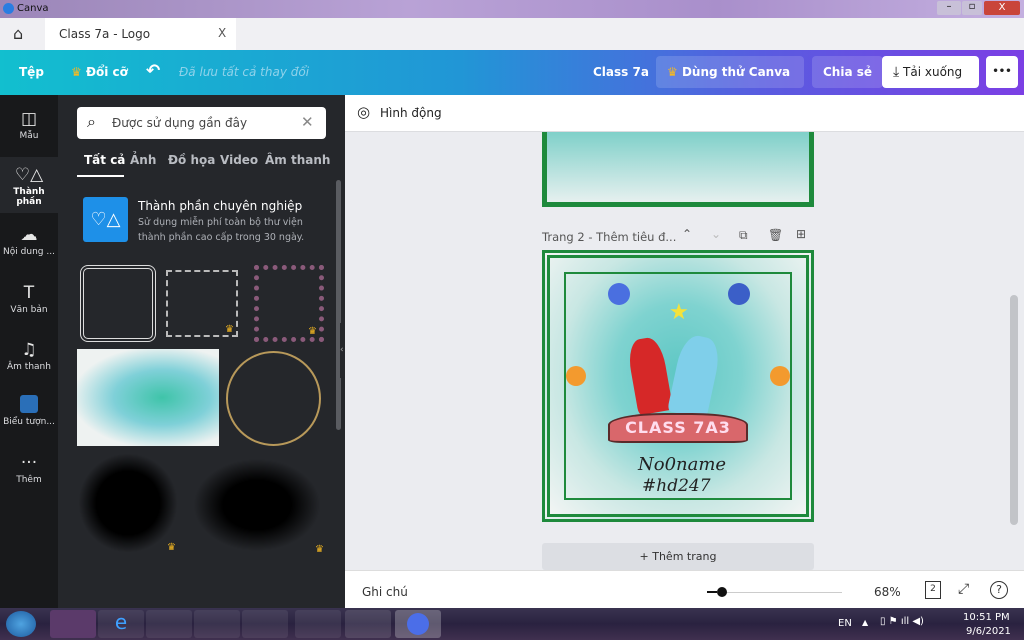 This screenshot has height=640, width=1024. What do you see at coordinates (143, 160) in the screenshot?
I see `tab-photos: Ảnh` at bounding box center [143, 160].